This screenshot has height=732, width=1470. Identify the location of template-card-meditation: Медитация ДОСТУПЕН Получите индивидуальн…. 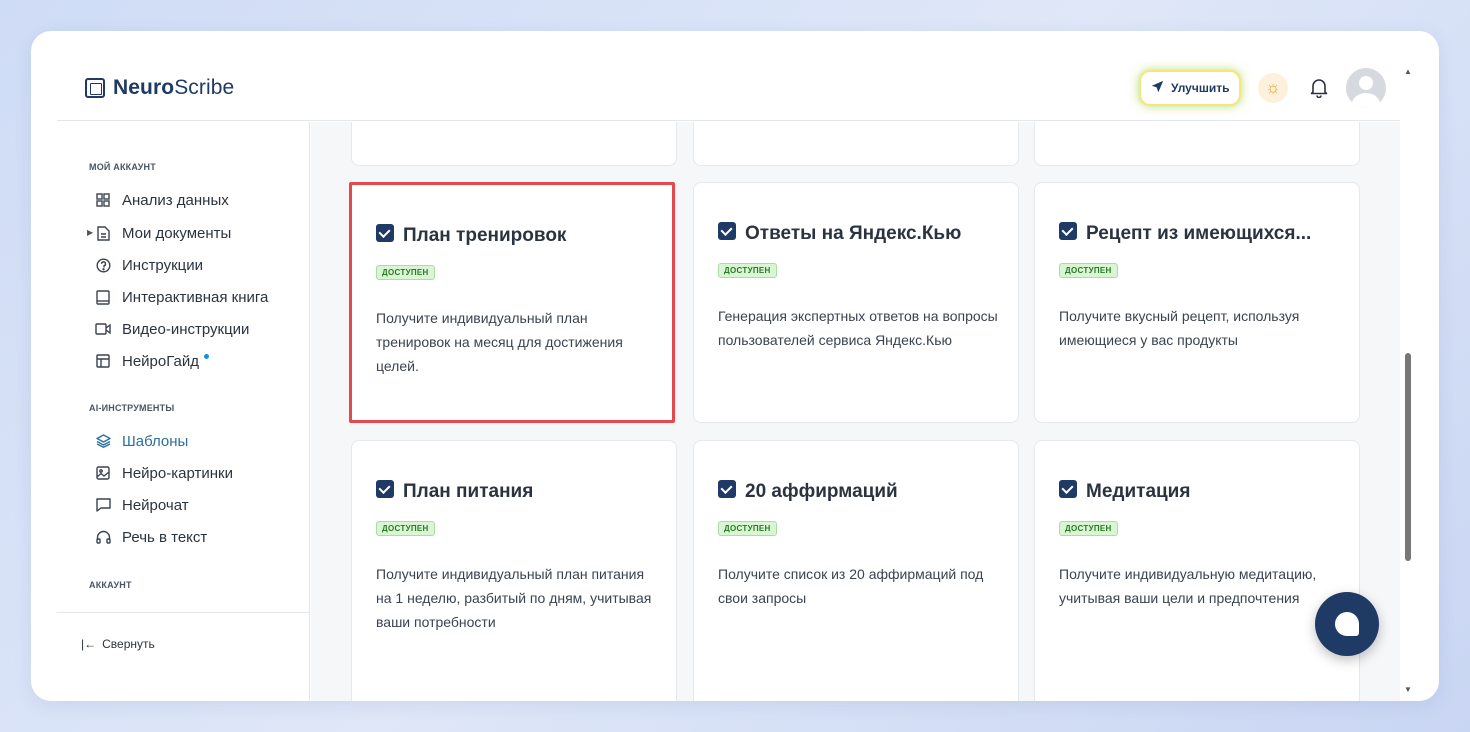
(1197, 570).